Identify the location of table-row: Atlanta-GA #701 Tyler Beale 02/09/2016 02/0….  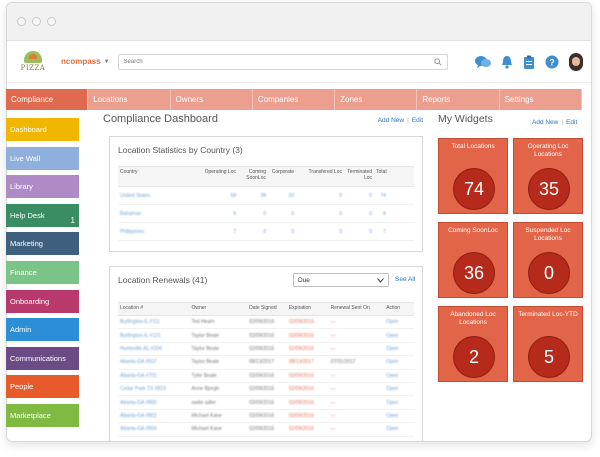
(266, 376).